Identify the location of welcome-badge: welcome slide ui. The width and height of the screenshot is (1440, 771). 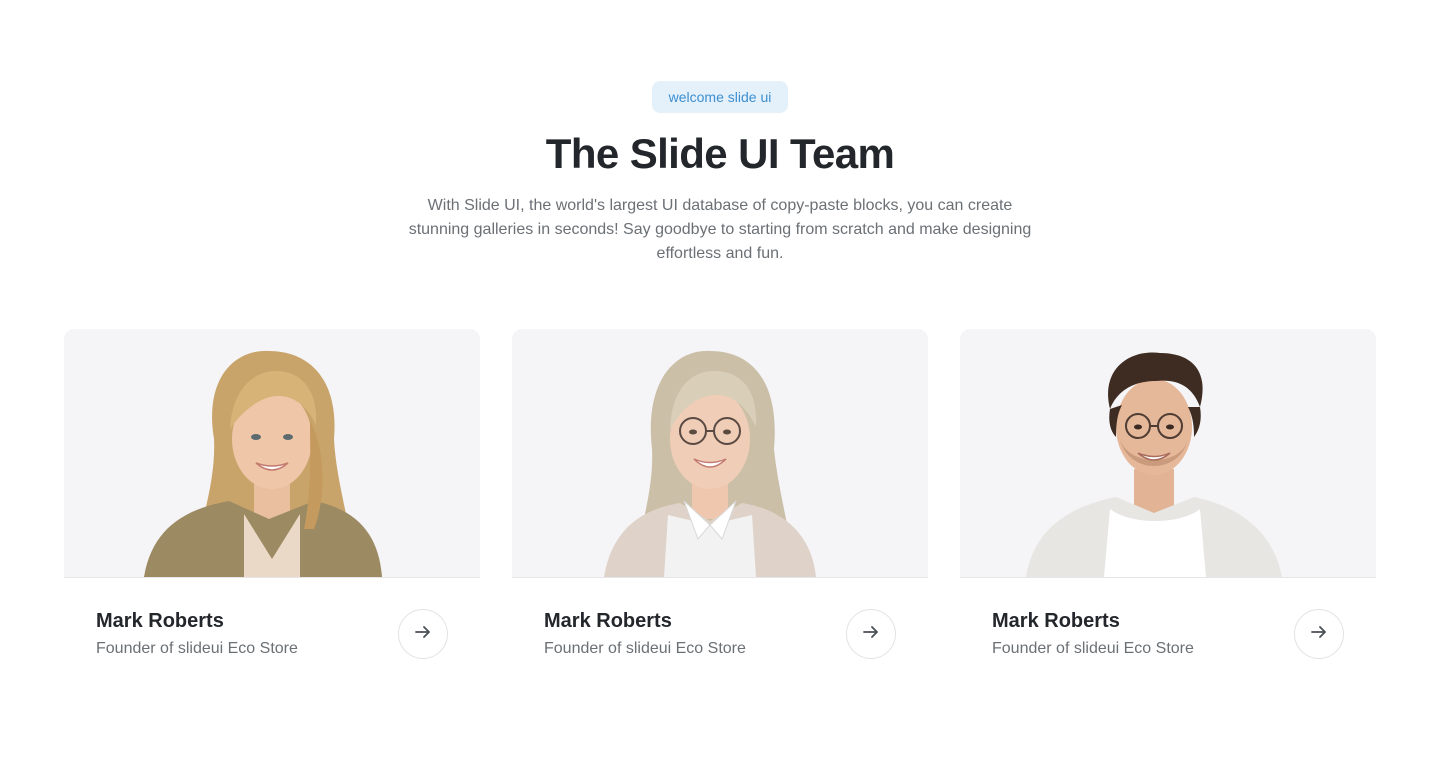
(720, 97).